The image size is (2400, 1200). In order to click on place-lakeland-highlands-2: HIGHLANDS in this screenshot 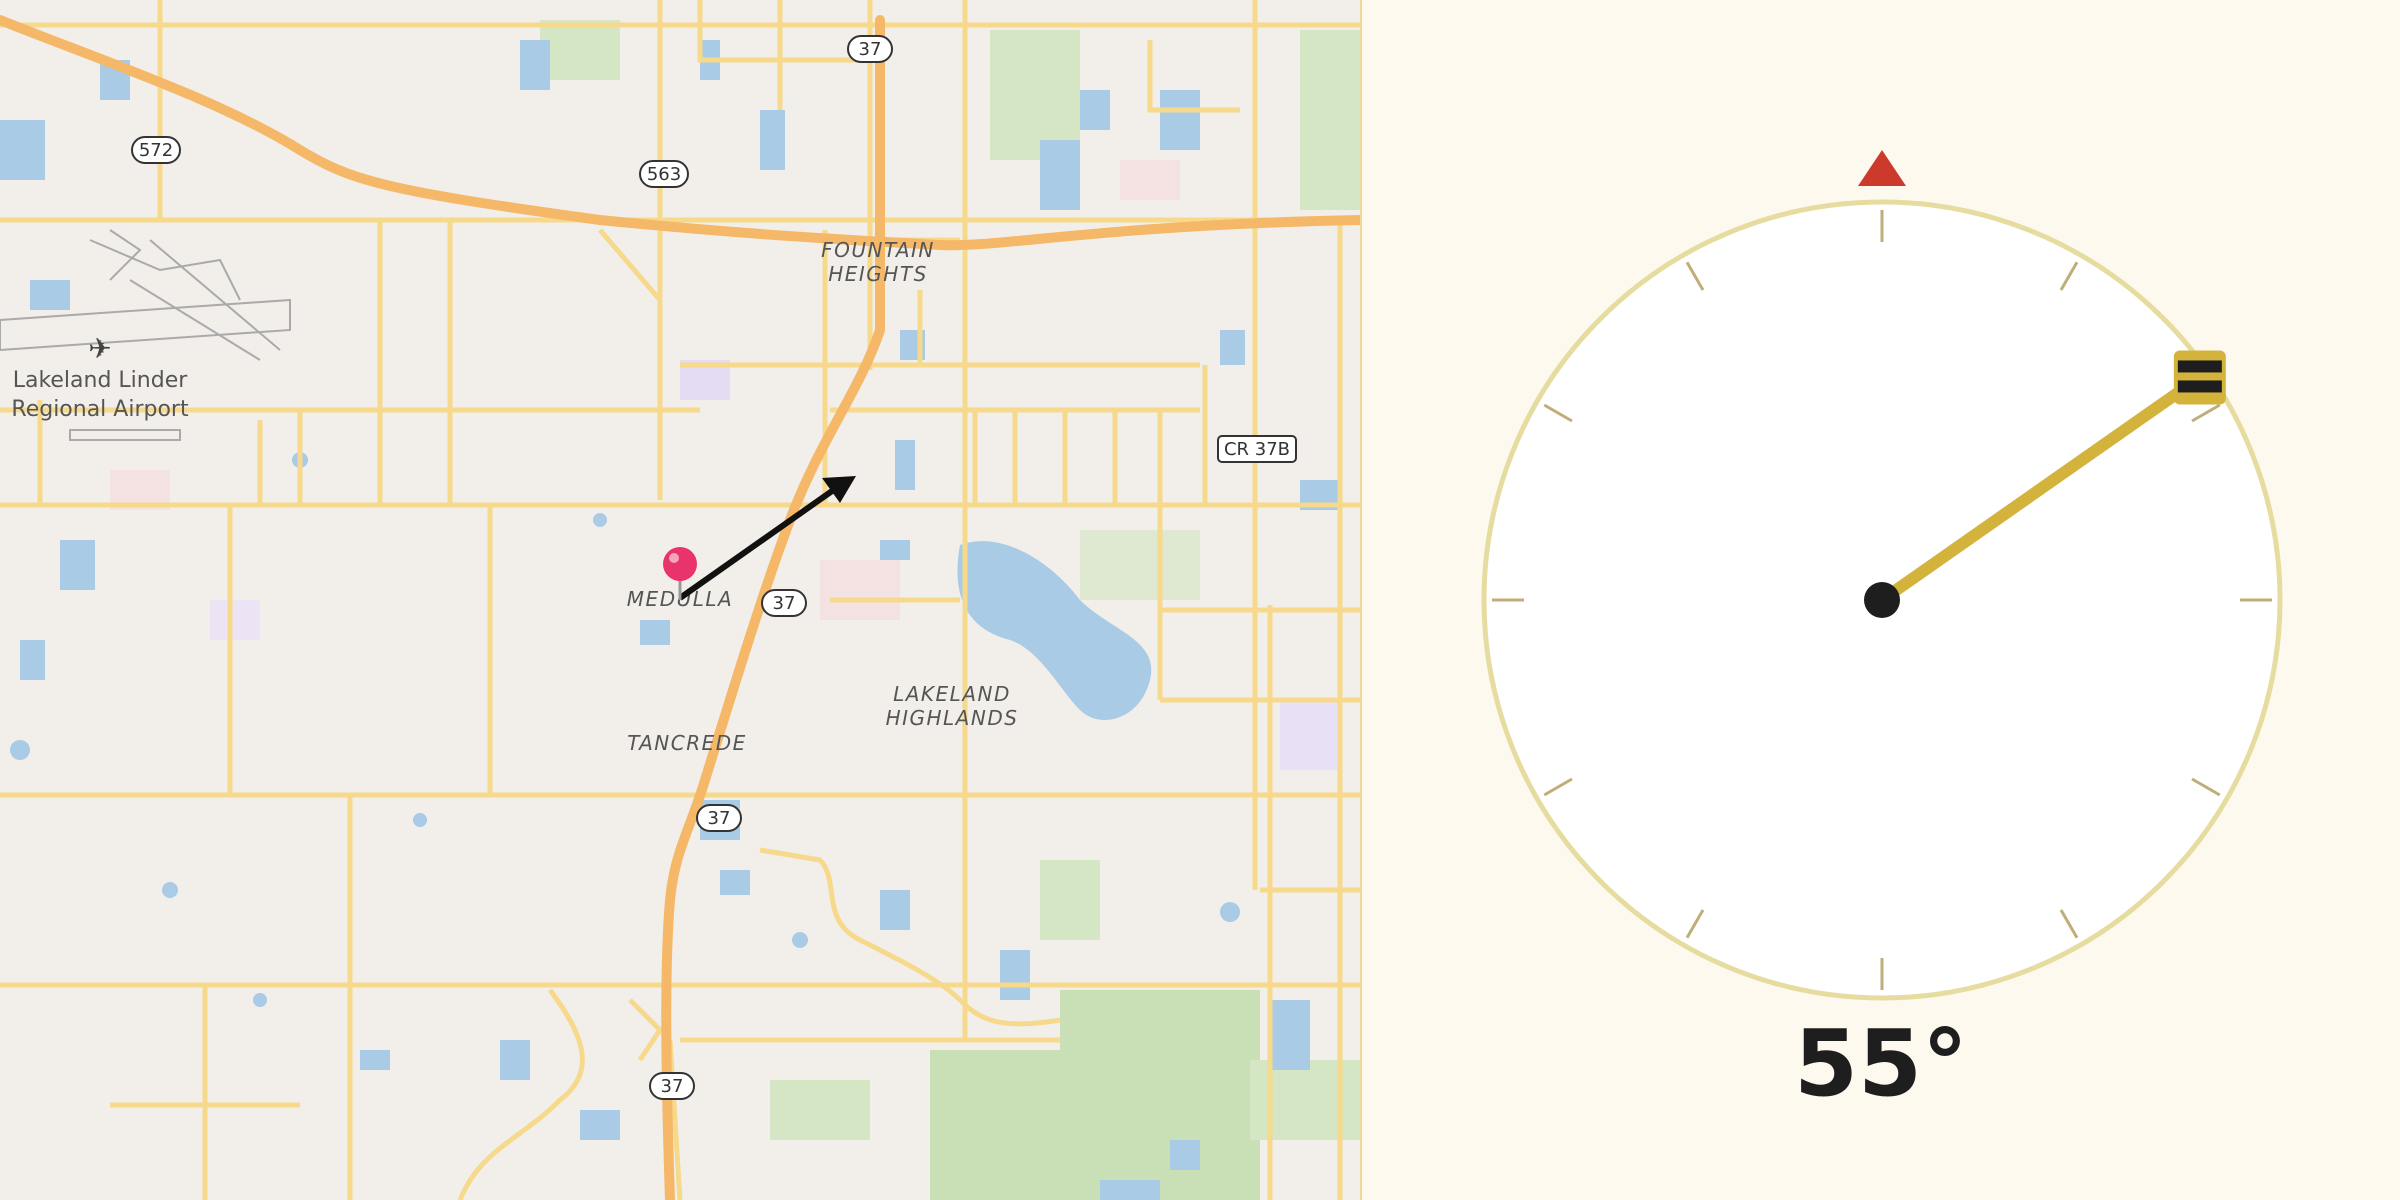, I will do `click(952, 718)`.